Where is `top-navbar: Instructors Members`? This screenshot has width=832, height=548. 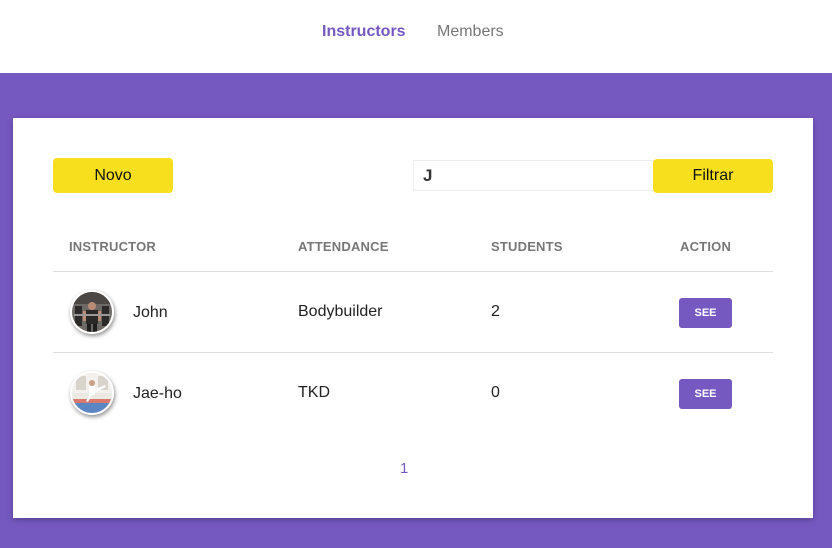
top-navbar: Instructors Members is located at coordinates (416, 36).